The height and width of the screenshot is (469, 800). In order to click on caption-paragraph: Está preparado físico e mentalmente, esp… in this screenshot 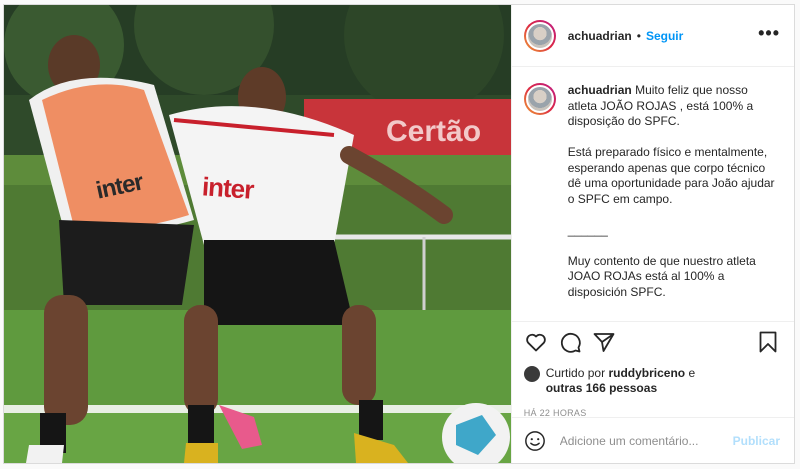, I will do `click(671, 175)`.